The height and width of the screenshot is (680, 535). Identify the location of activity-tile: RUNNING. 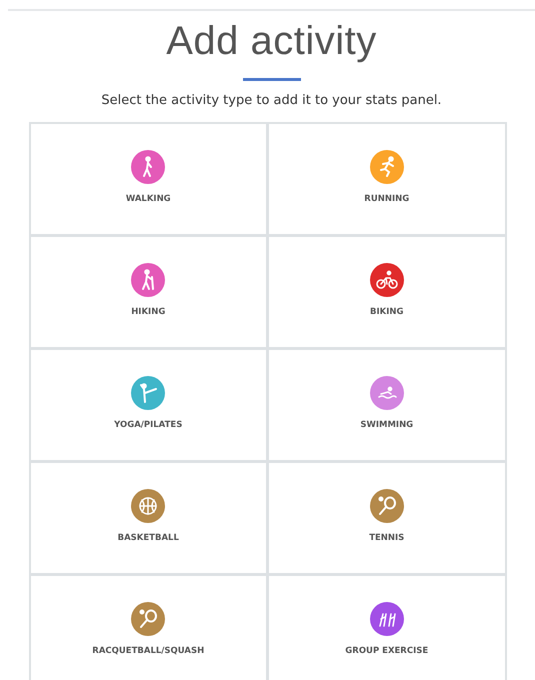
(386, 179).